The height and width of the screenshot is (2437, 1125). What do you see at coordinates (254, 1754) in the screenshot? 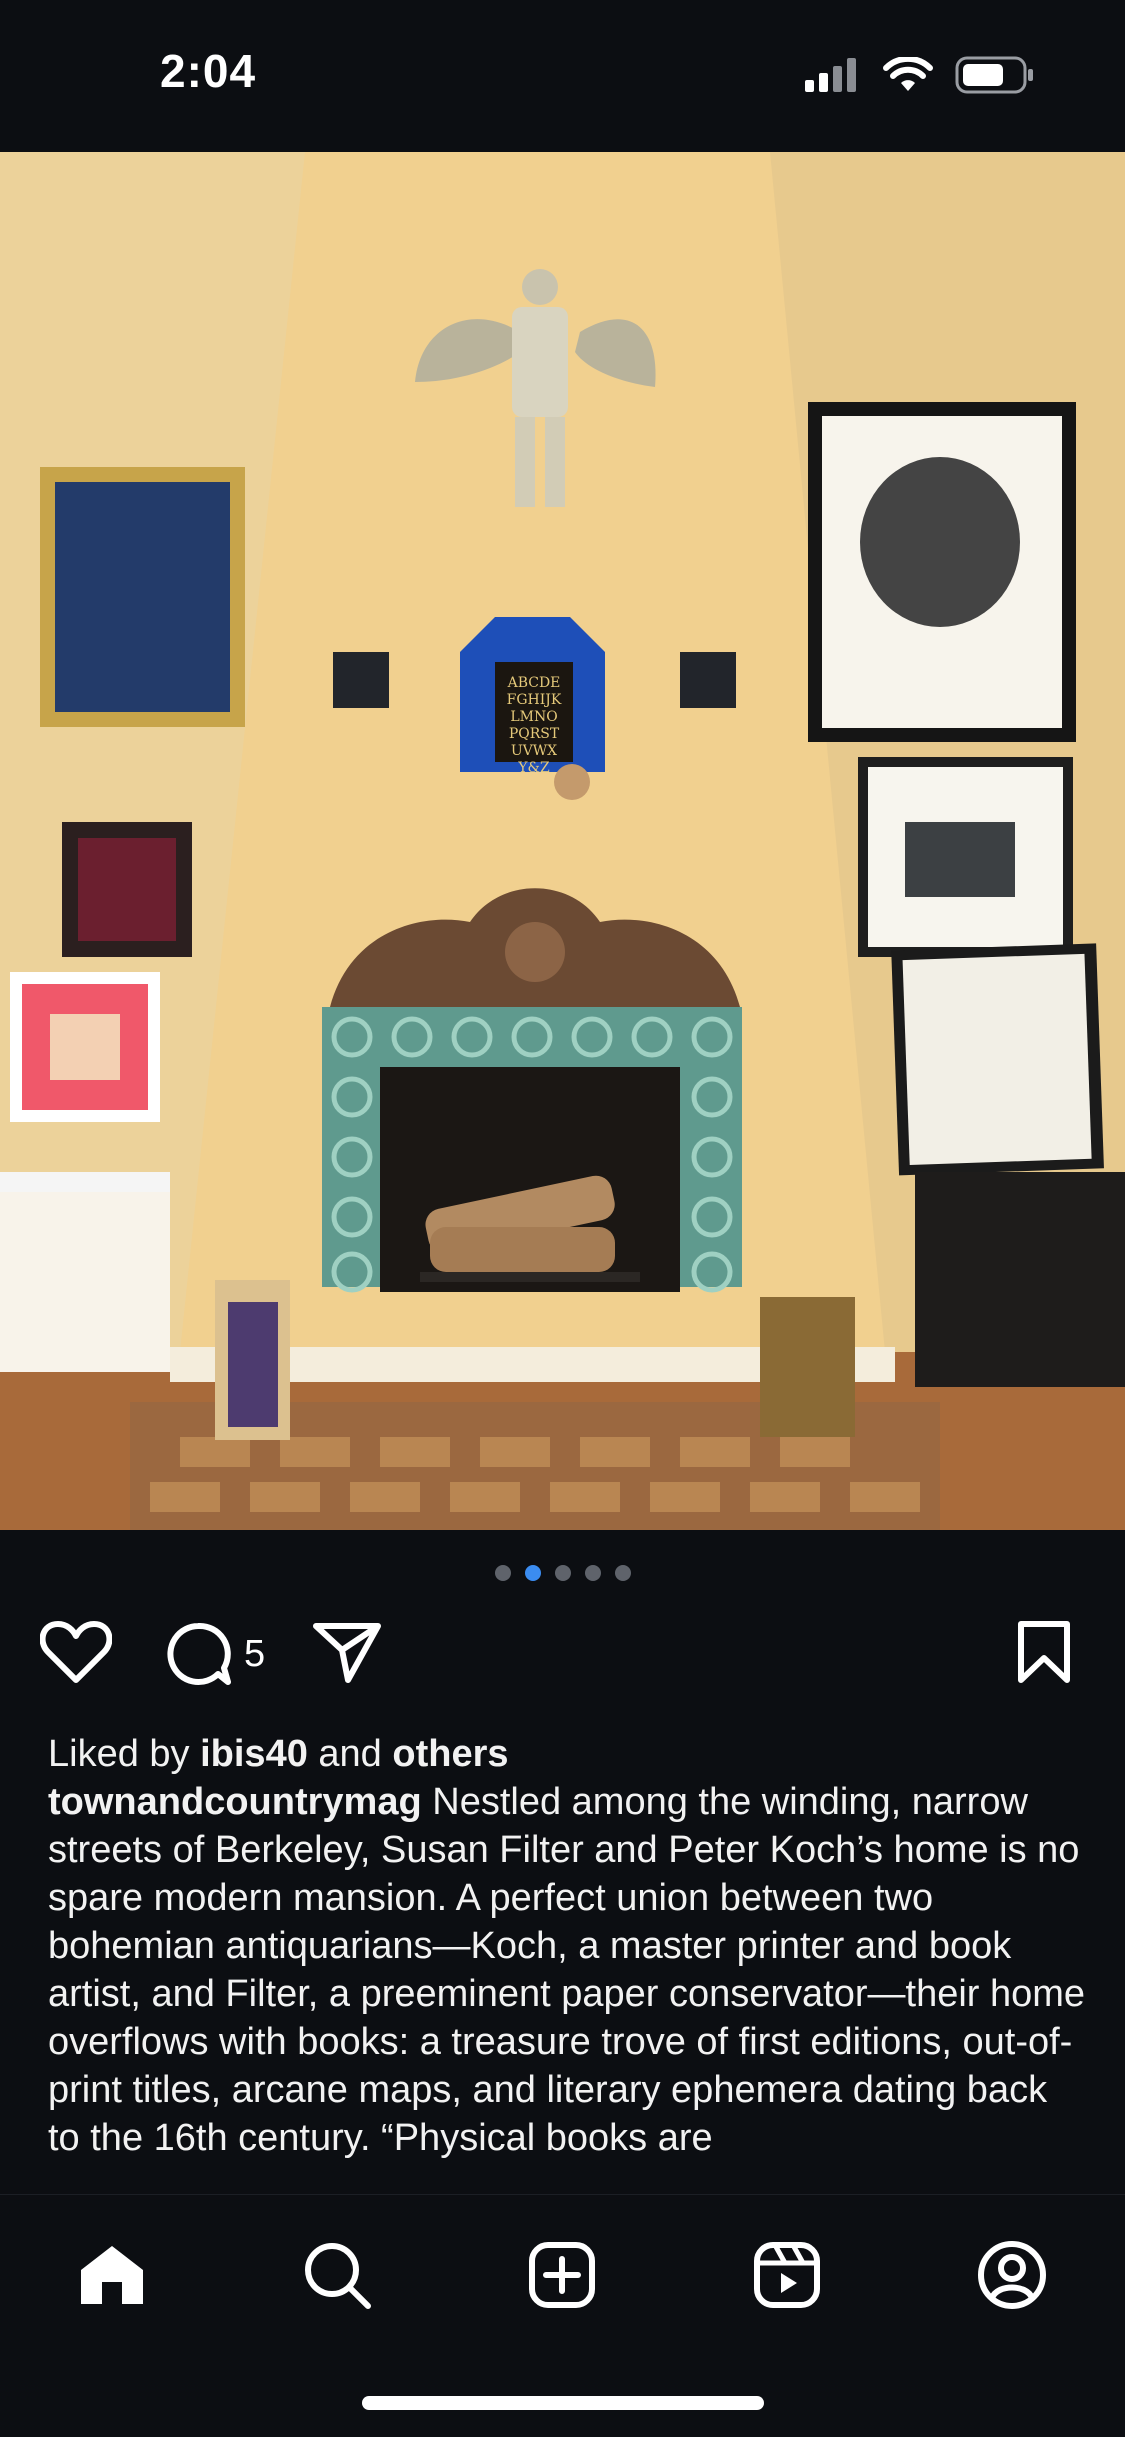
I see `liked-by-user: ibis40` at bounding box center [254, 1754].